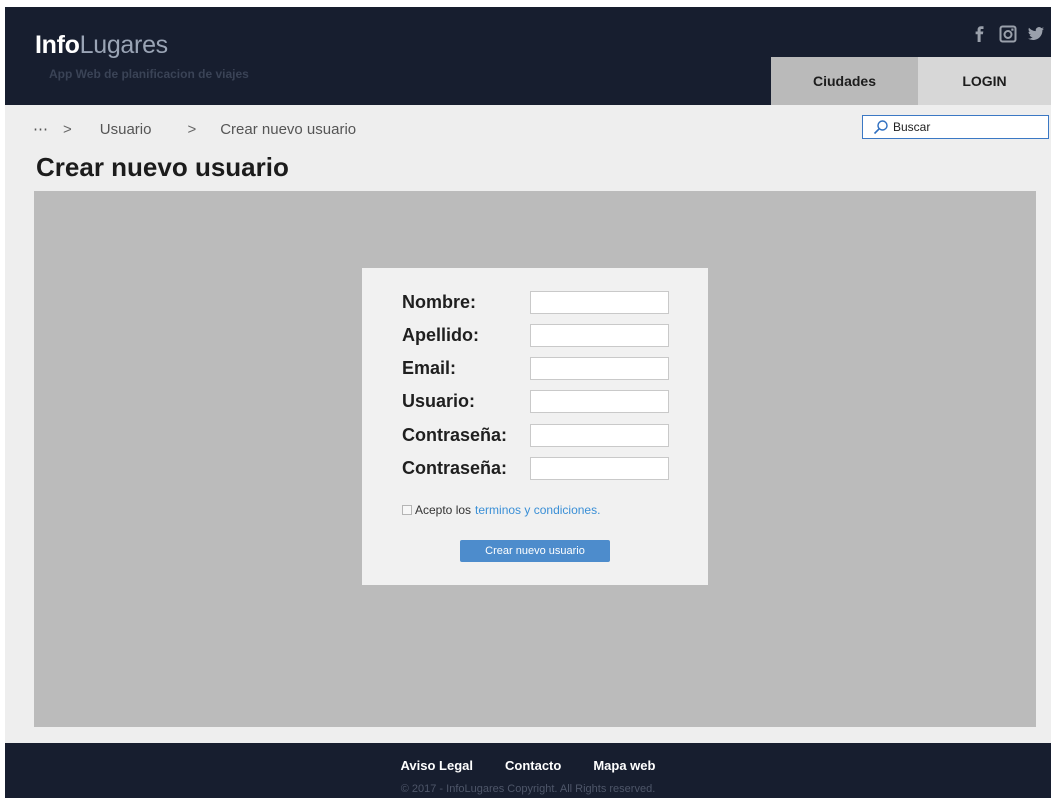  I want to click on search-box, so click(955, 127).